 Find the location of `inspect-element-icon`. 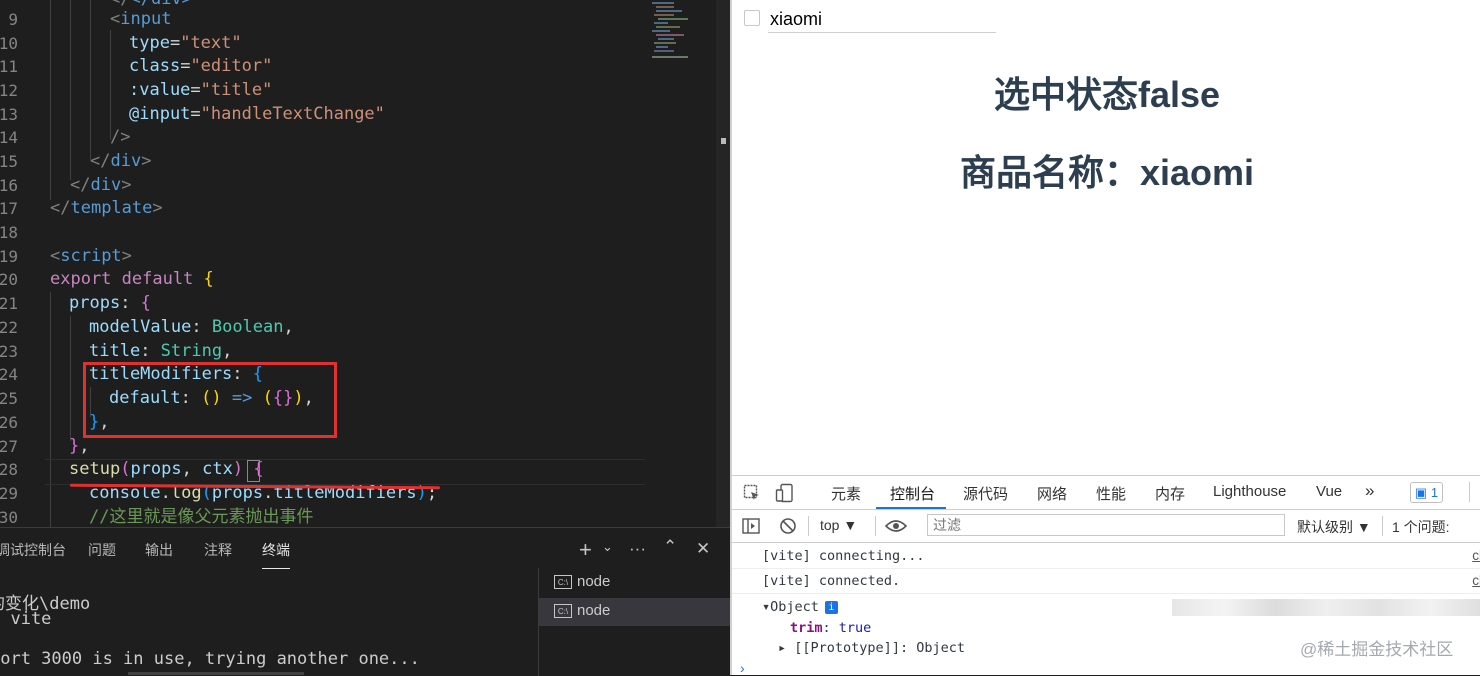

inspect-element-icon is located at coordinates (752, 493).